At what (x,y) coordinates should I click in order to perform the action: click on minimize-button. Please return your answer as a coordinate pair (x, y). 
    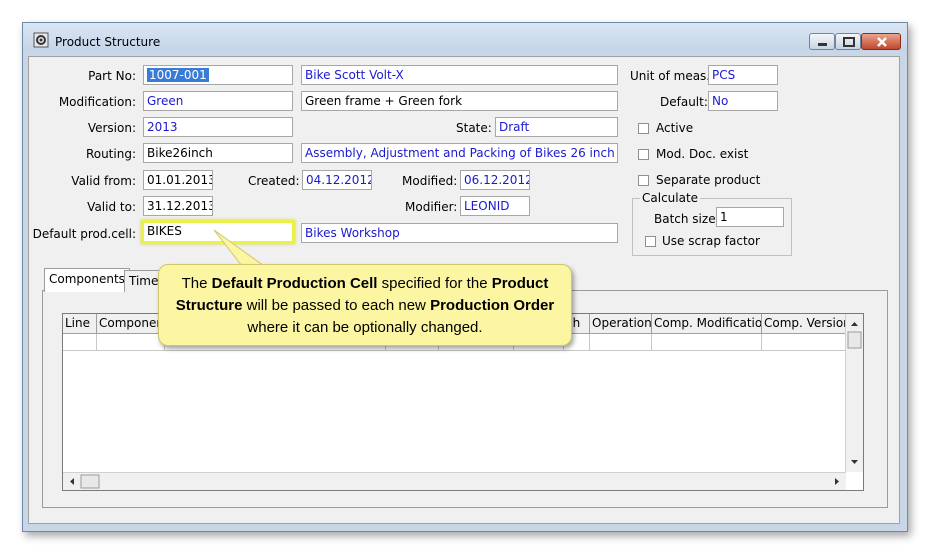
    Looking at the image, I should click on (822, 41).